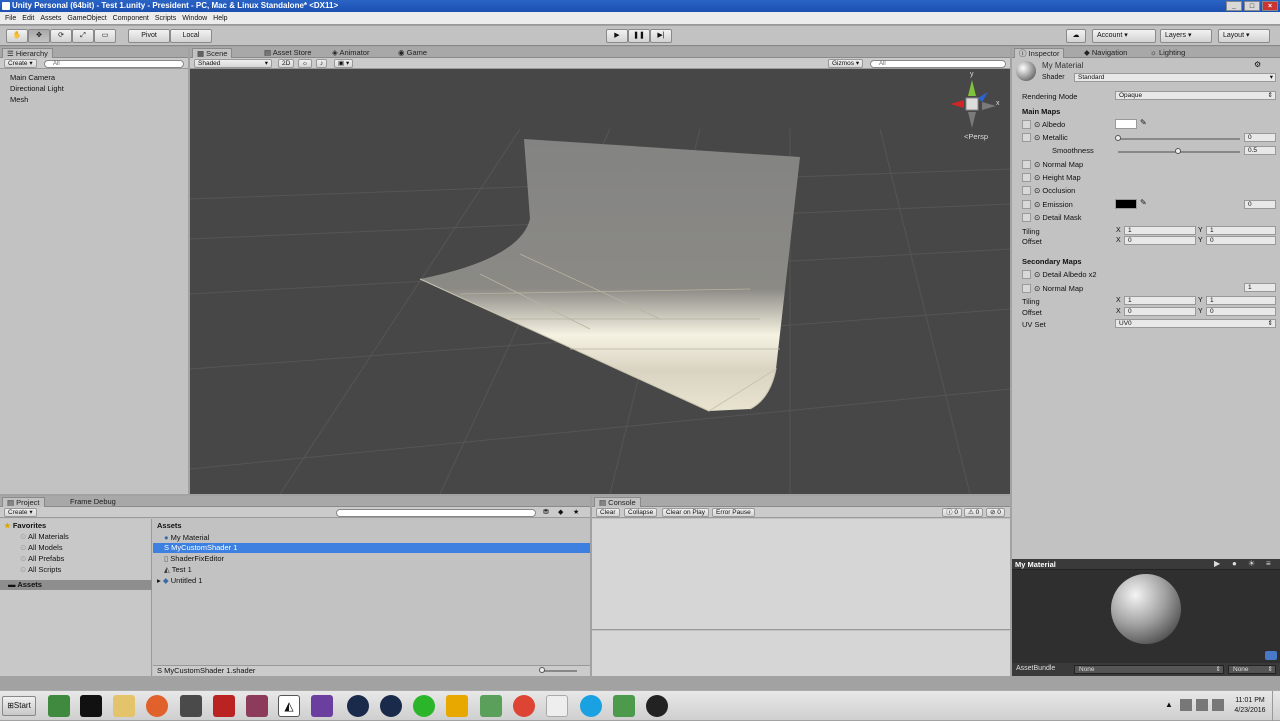  What do you see at coordinates (19, 706) in the screenshot?
I see `start-button: ⊞Start` at bounding box center [19, 706].